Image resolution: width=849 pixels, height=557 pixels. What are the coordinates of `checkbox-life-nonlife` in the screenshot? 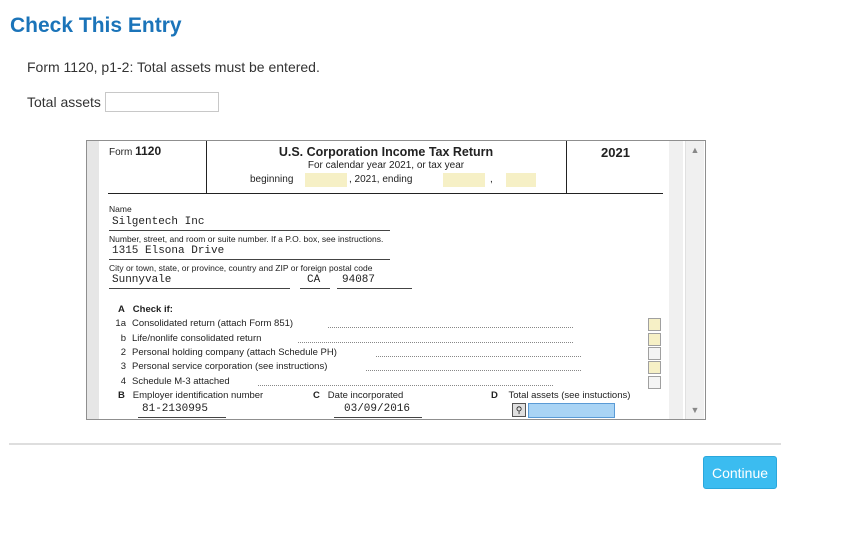 It's located at (654, 339).